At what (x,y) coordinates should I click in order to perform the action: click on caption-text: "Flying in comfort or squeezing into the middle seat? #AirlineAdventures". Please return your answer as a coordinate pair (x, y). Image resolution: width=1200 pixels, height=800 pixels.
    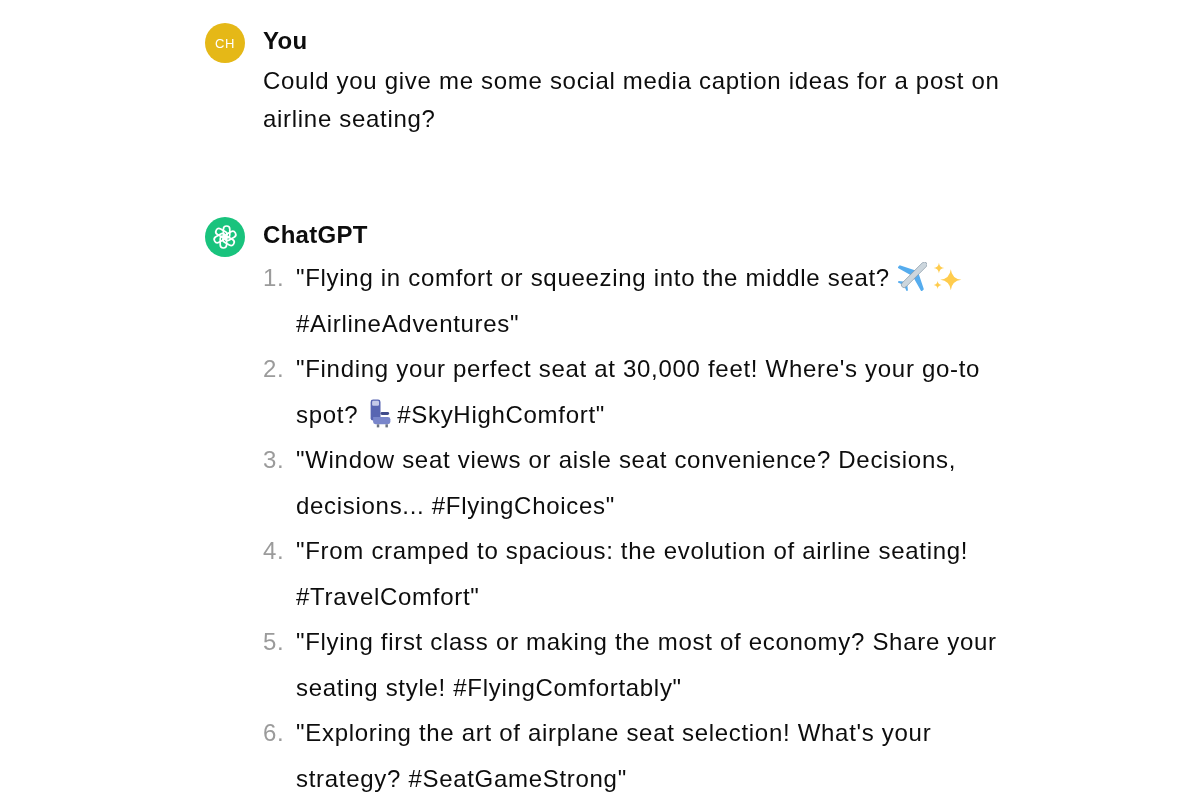
    Looking at the image, I should click on (658, 300).